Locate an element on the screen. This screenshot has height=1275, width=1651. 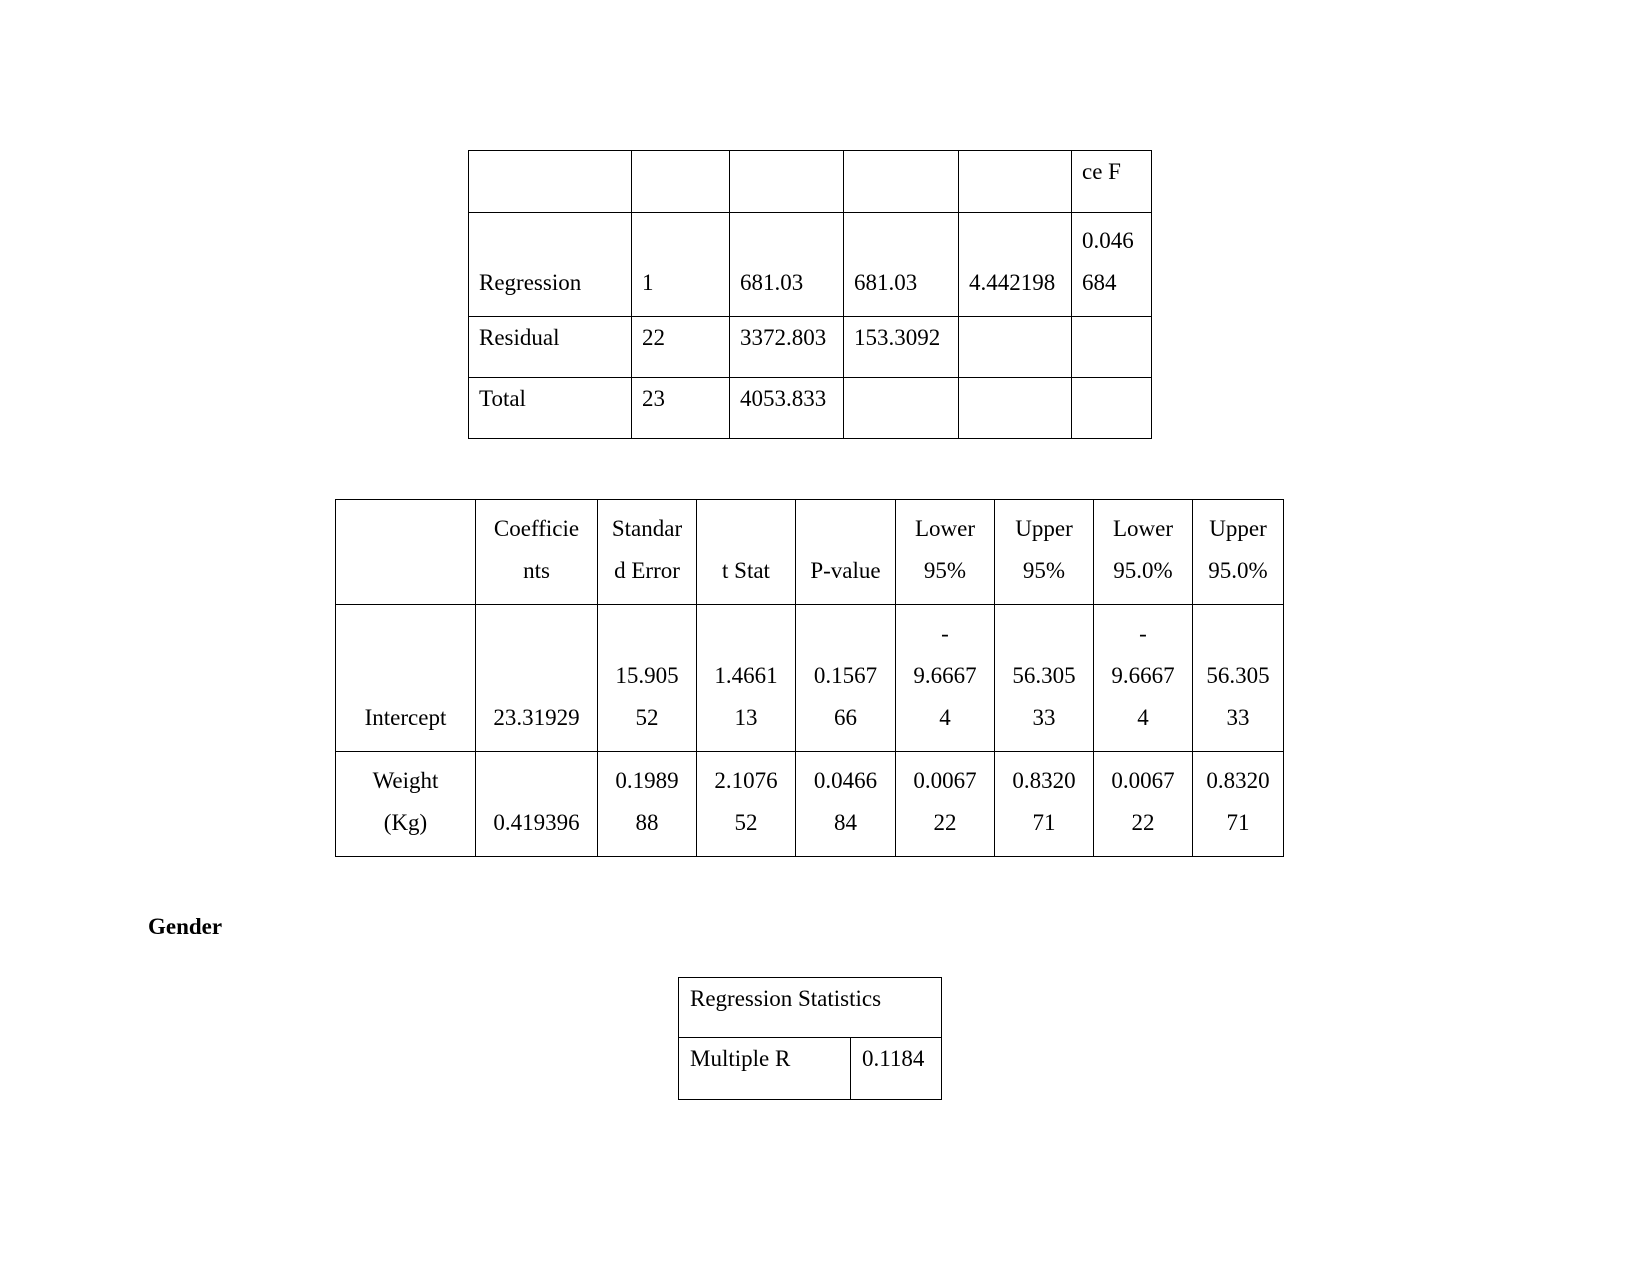
table-cell: Weight (Kg) is located at coordinates (405, 804).